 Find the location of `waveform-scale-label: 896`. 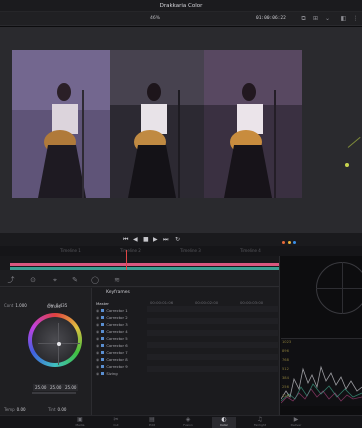

waveform-scale-label: 896 is located at coordinates (285, 351).